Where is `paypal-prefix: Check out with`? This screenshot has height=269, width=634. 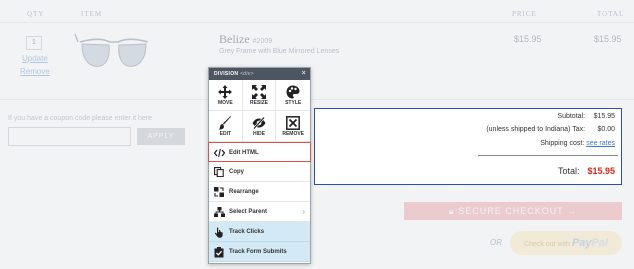 paypal-prefix: Check out with is located at coordinates (547, 244).